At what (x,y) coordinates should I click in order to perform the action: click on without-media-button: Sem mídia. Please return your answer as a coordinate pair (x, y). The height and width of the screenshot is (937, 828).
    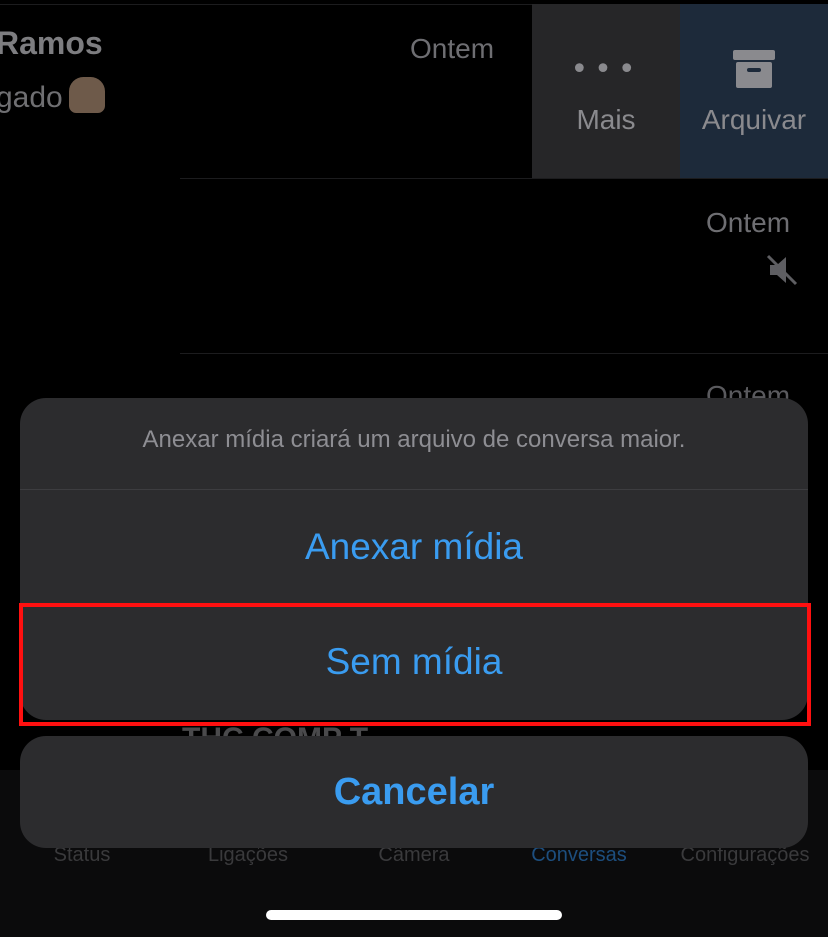
    Looking at the image, I should click on (414, 662).